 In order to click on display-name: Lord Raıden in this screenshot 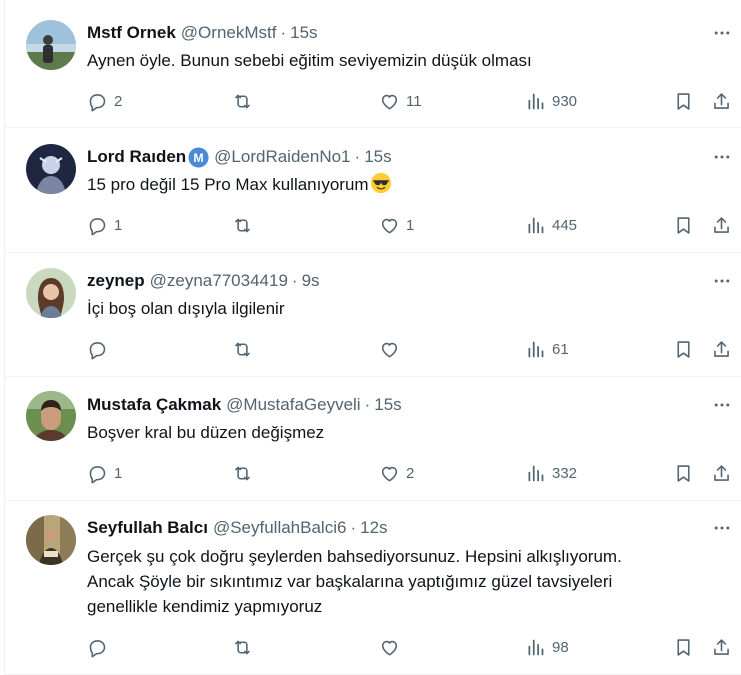, I will do `click(136, 157)`.